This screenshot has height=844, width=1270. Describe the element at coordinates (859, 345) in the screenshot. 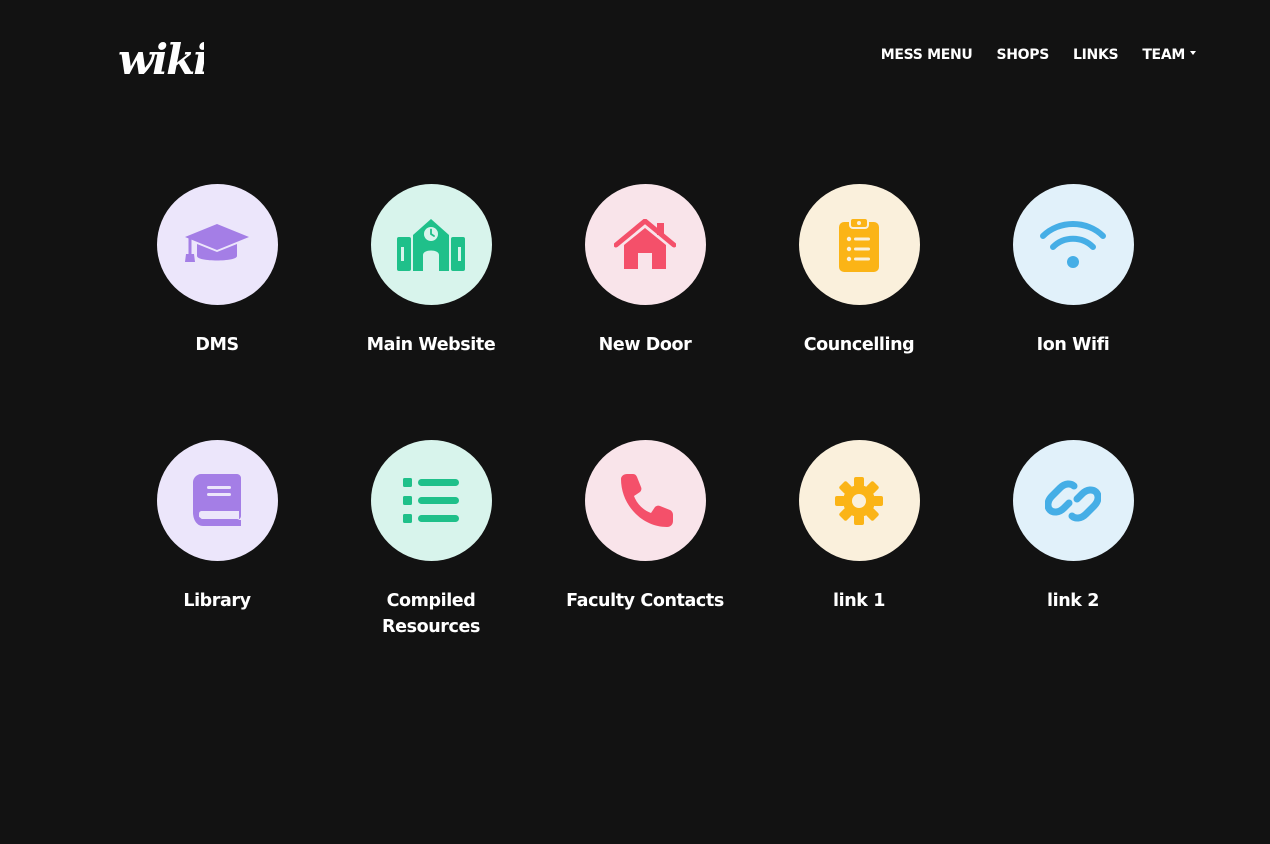

I see `tile-councelling-label: Councelling` at that location.